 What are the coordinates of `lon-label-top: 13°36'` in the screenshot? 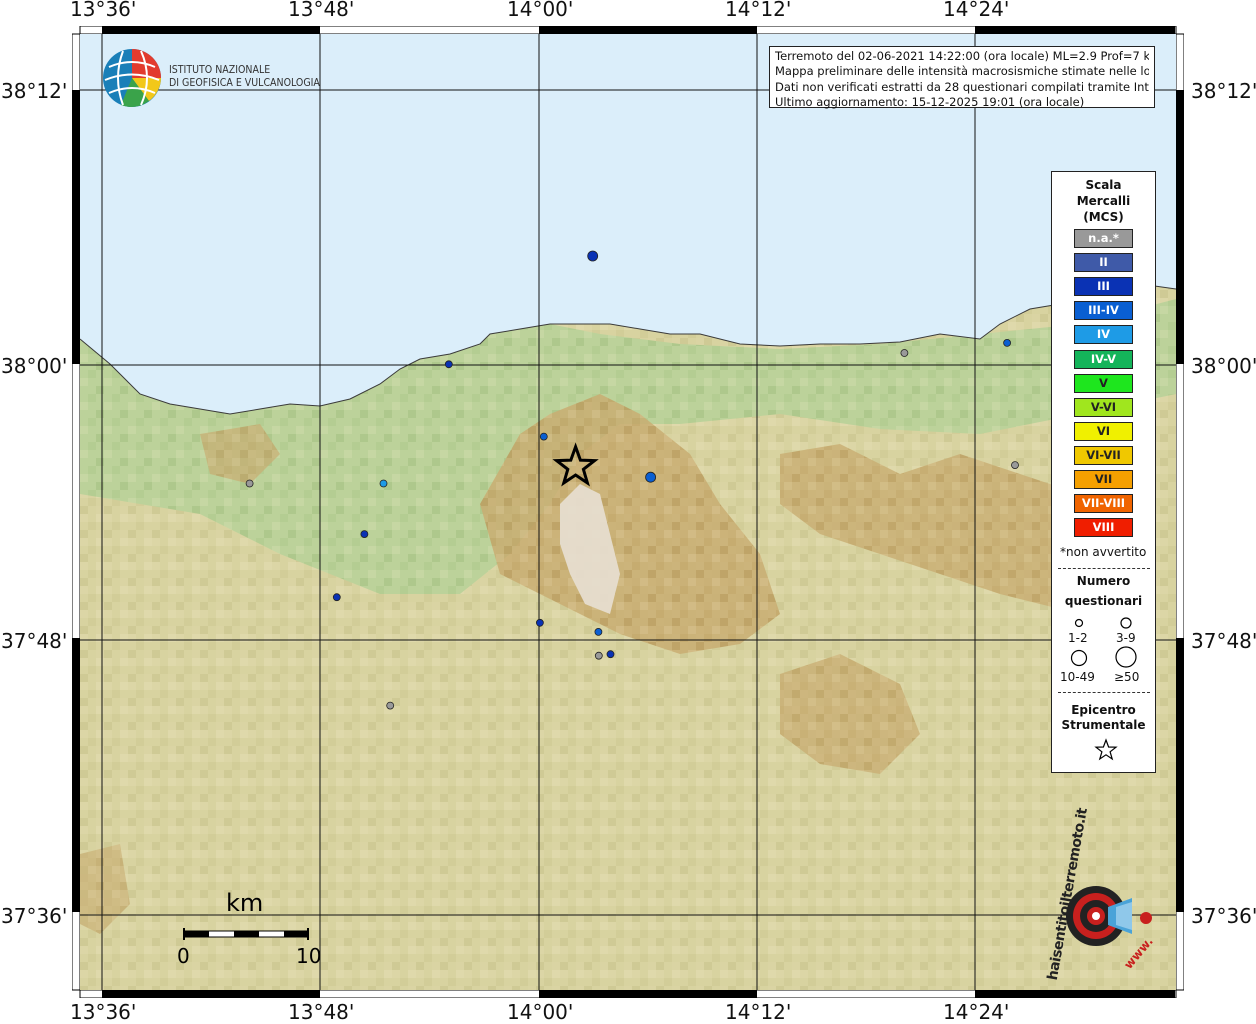 It's located at (103, 10).